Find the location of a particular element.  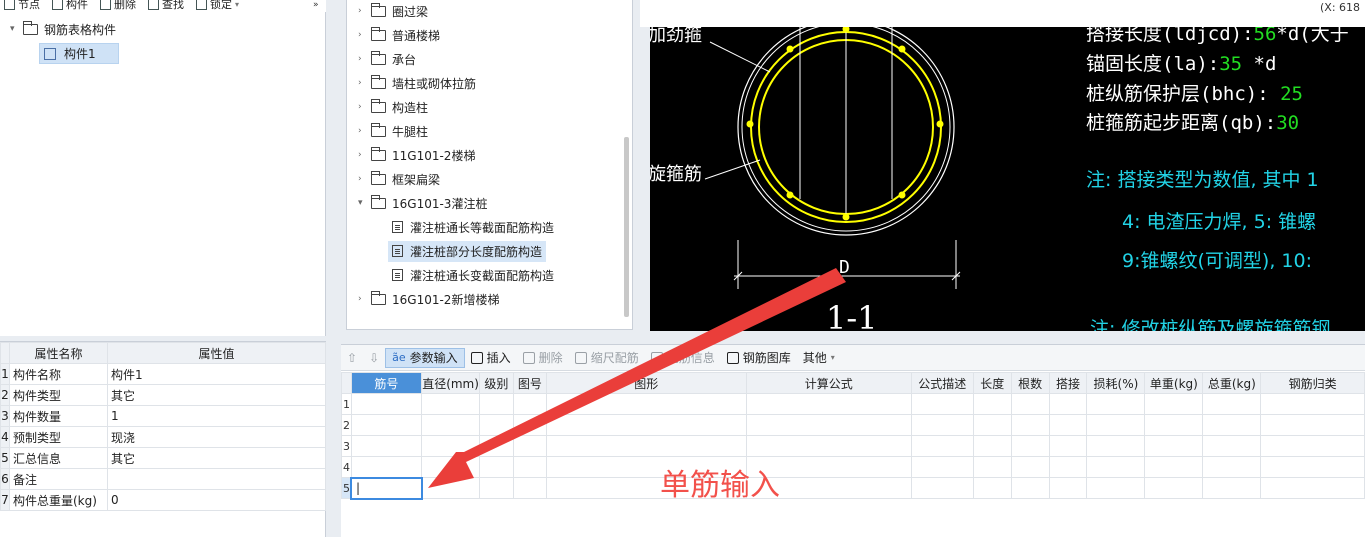

find-icon is located at coordinates (153, 5).